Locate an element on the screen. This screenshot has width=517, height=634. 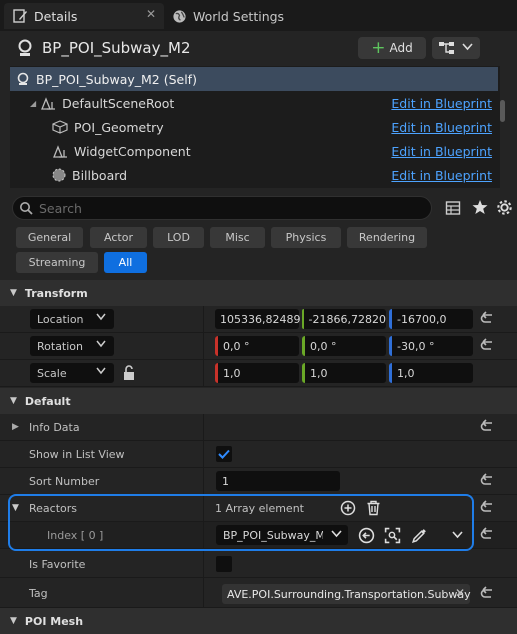
location-x-field: 105336,82489 is located at coordinates (257, 319).